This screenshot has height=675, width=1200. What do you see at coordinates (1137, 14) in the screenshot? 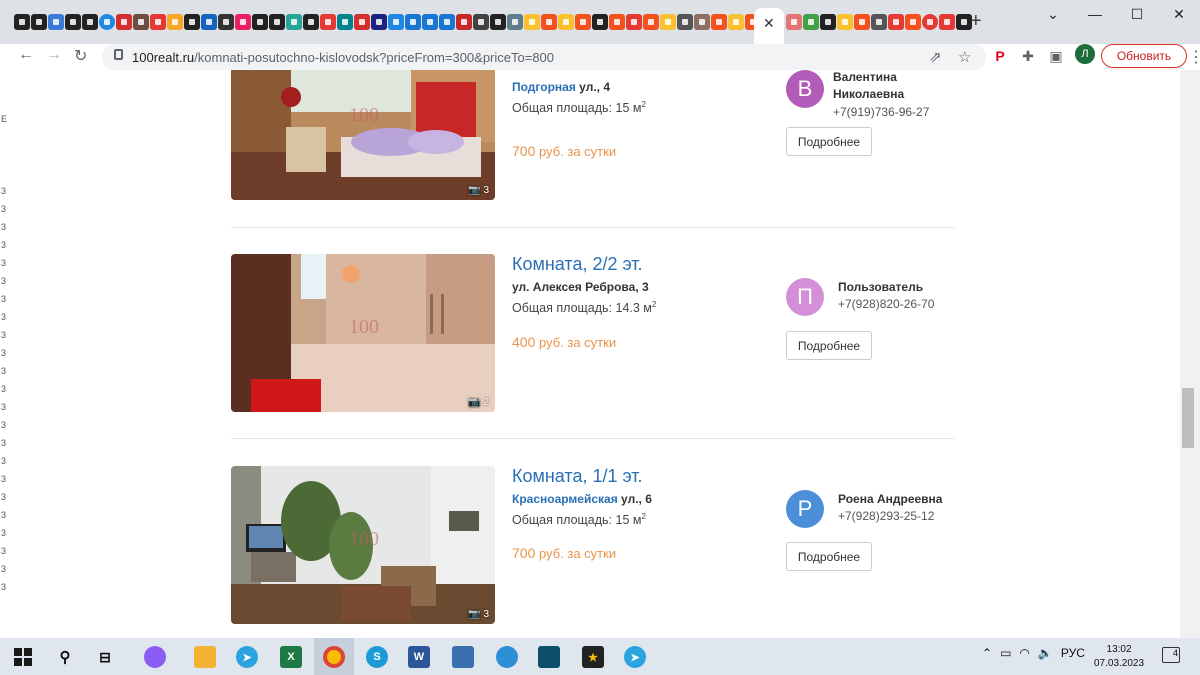
I see `maximize-icon: ☐` at bounding box center [1137, 14].